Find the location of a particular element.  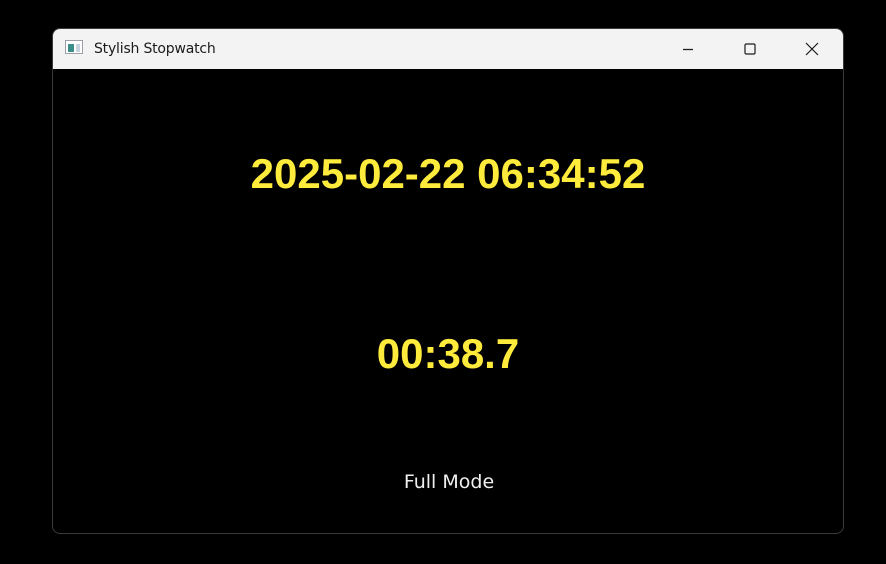

title-bar: Stylish Stopwatch is located at coordinates (448, 49).